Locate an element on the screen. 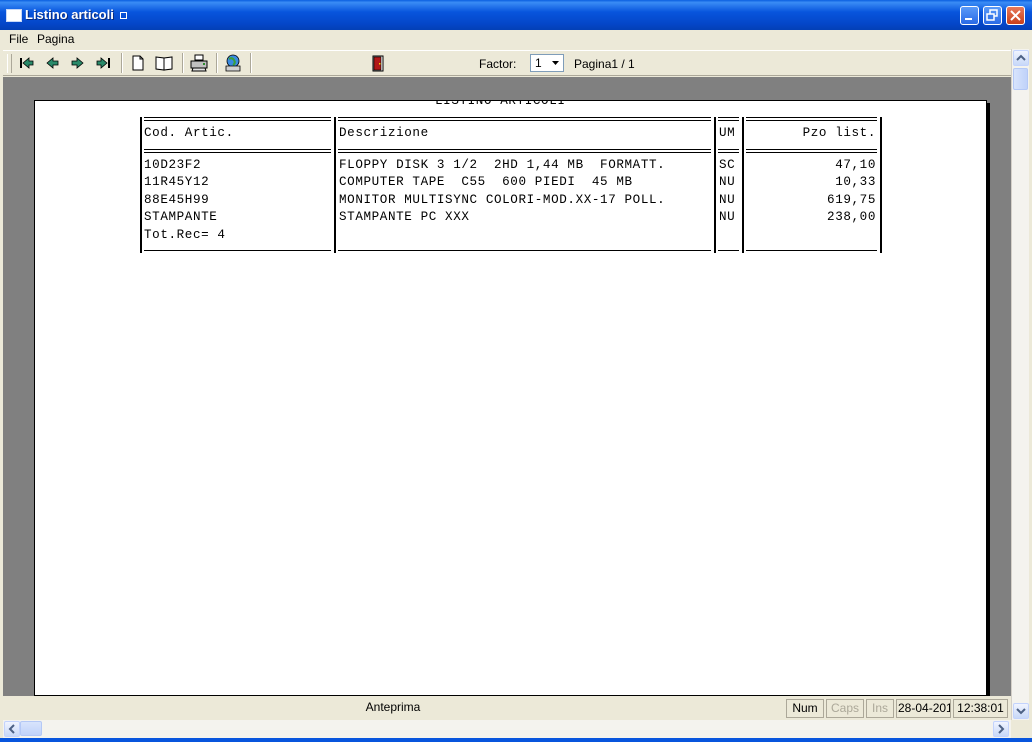  single-page-button is located at coordinates (138, 63).